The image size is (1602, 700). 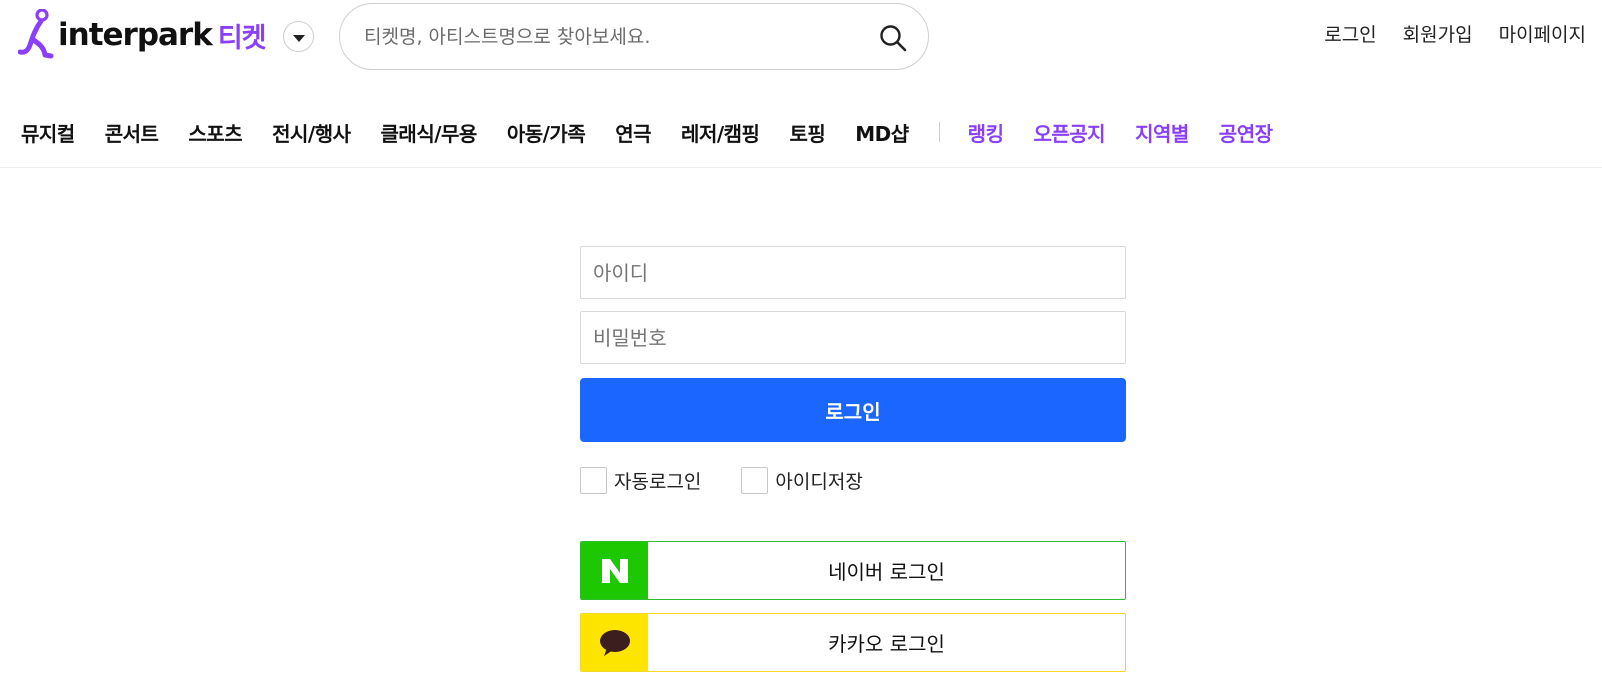 I want to click on id-field-wrapper, so click(x=853, y=272).